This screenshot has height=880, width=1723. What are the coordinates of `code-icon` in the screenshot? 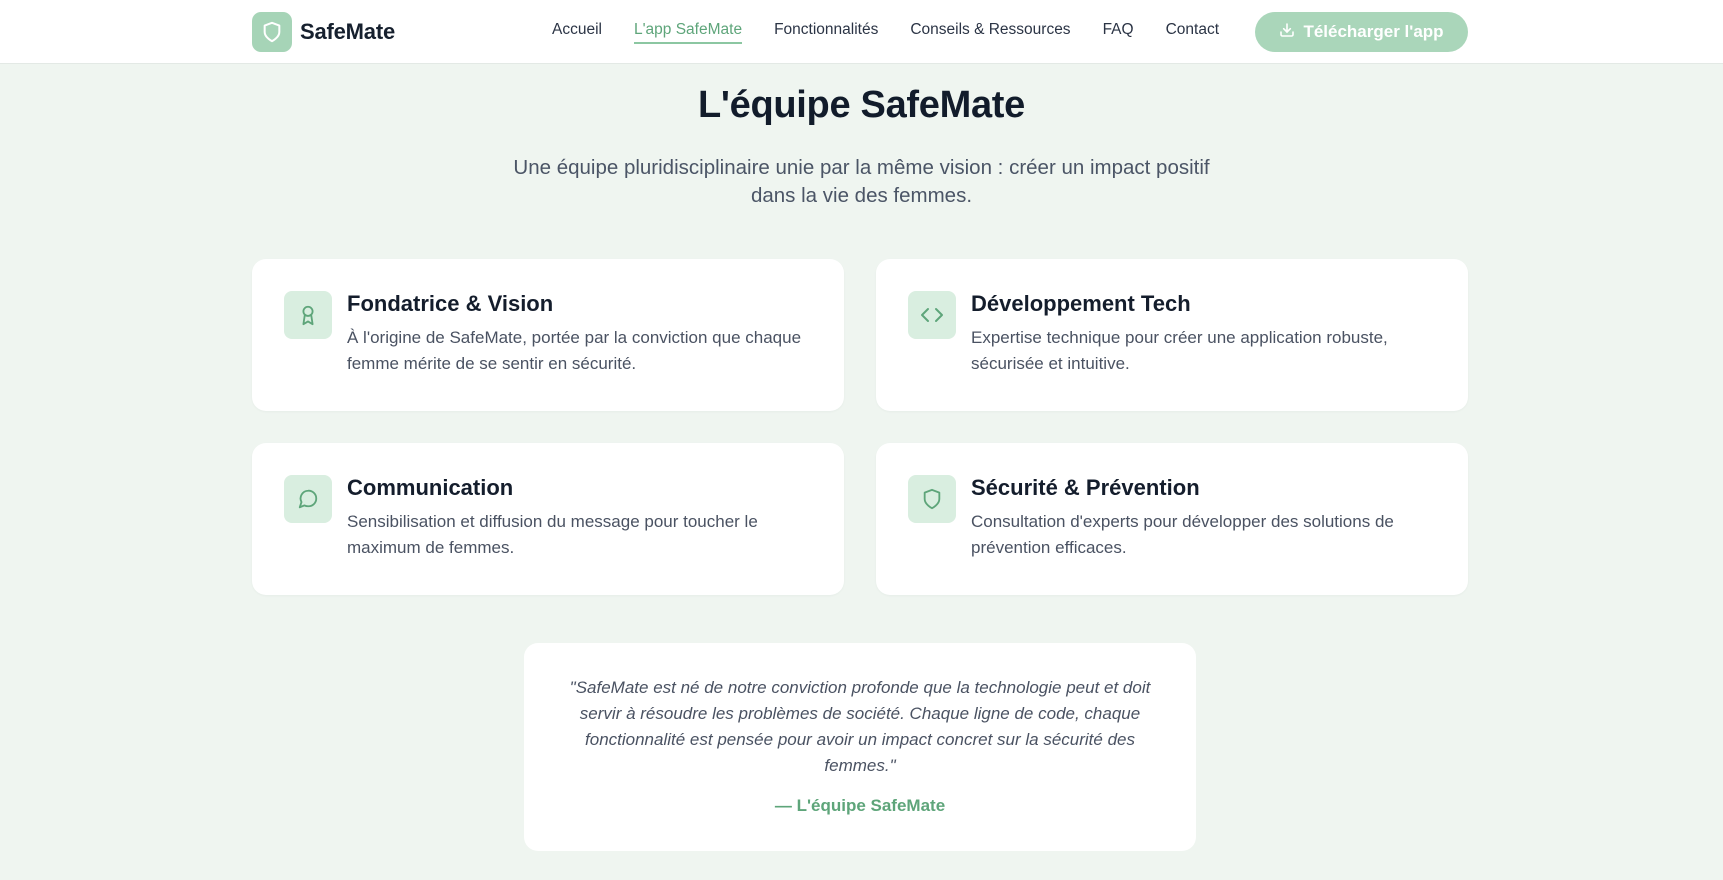 It's located at (932, 315).